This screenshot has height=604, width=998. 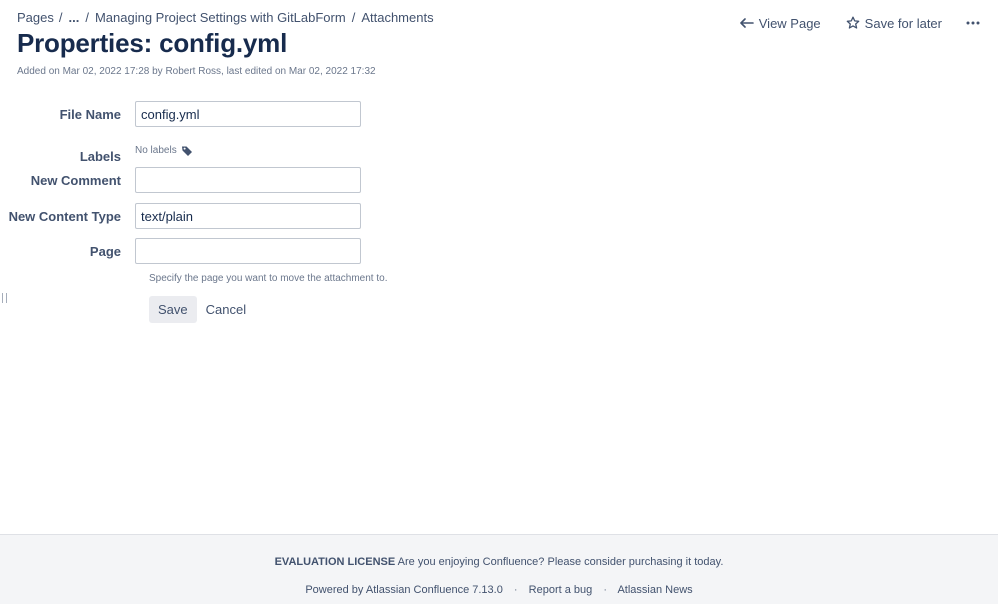 What do you see at coordinates (152, 43) in the screenshot?
I see `page-title: Properties: config.yml` at bounding box center [152, 43].